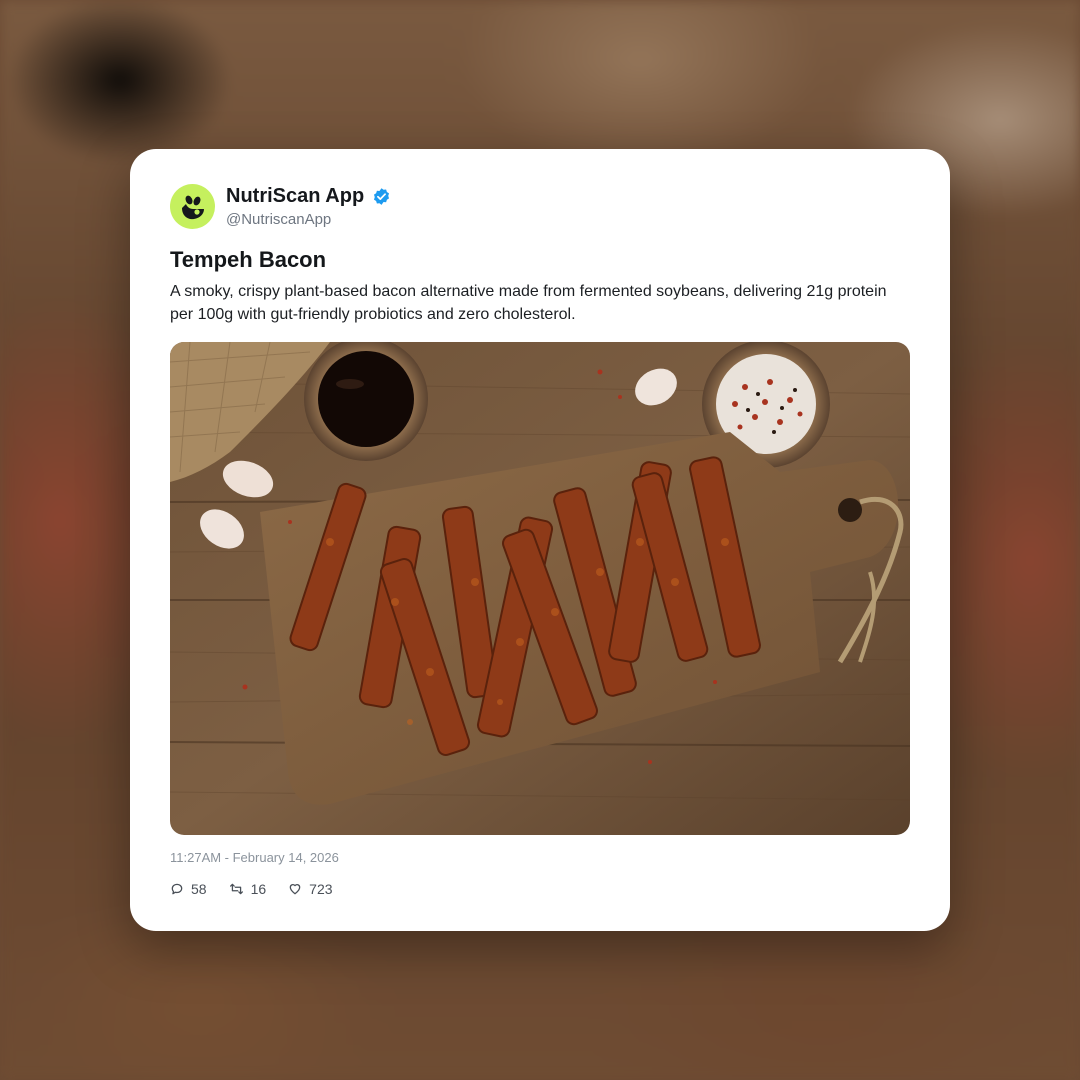 The height and width of the screenshot is (1080, 1080). What do you see at coordinates (295, 889) in the screenshot?
I see `heart-icon` at bounding box center [295, 889].